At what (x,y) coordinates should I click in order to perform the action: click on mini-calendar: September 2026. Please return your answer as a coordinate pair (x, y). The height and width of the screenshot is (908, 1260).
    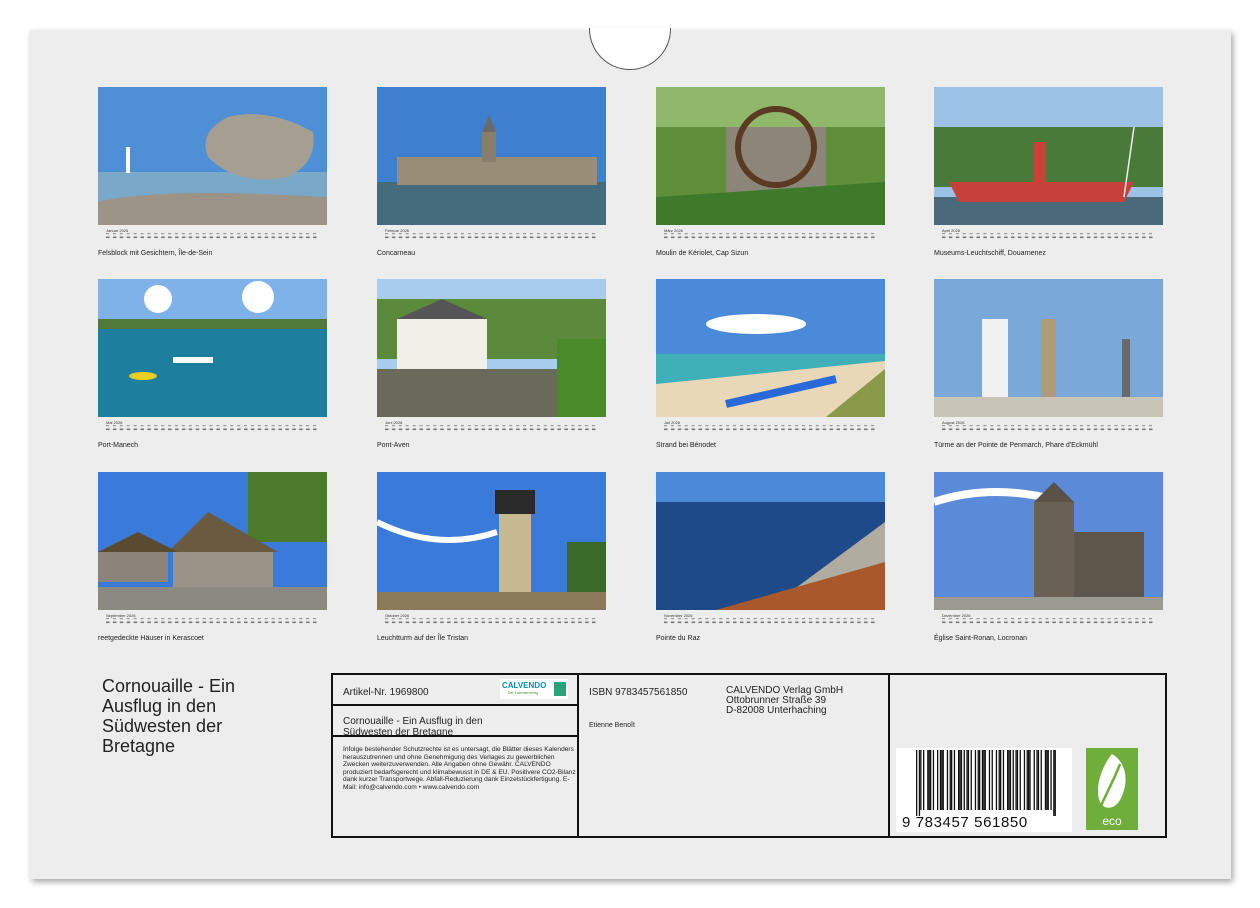
    Looking at the image, I should click on (212, 621).